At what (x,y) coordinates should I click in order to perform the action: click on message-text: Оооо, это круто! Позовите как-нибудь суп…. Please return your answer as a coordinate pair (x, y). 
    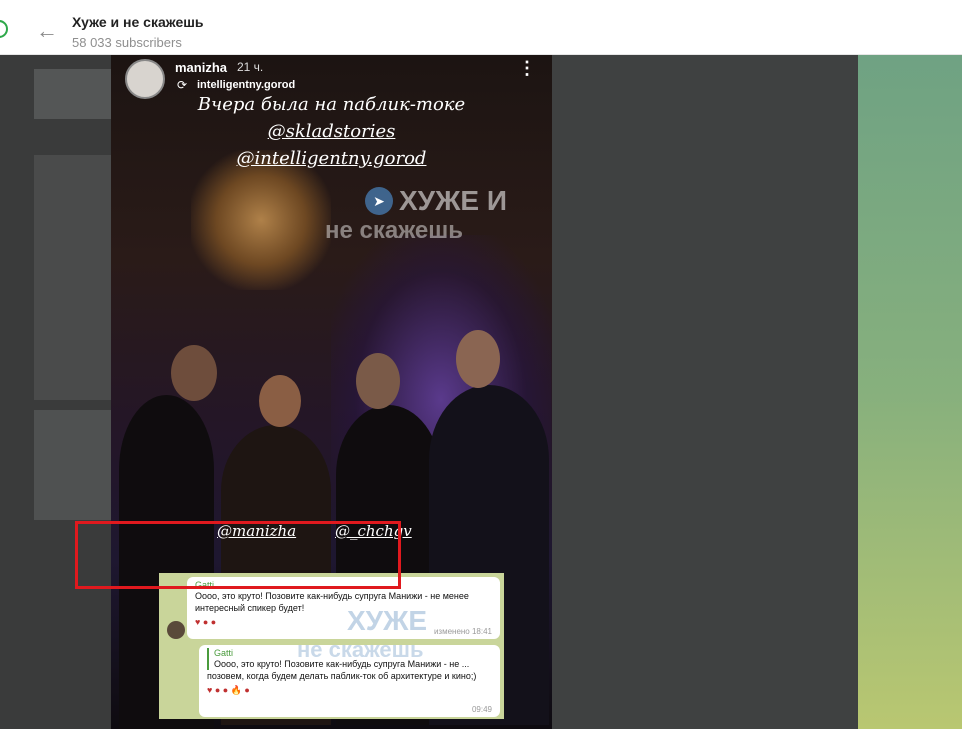
    Looking at the image, I should click on (332, 602).